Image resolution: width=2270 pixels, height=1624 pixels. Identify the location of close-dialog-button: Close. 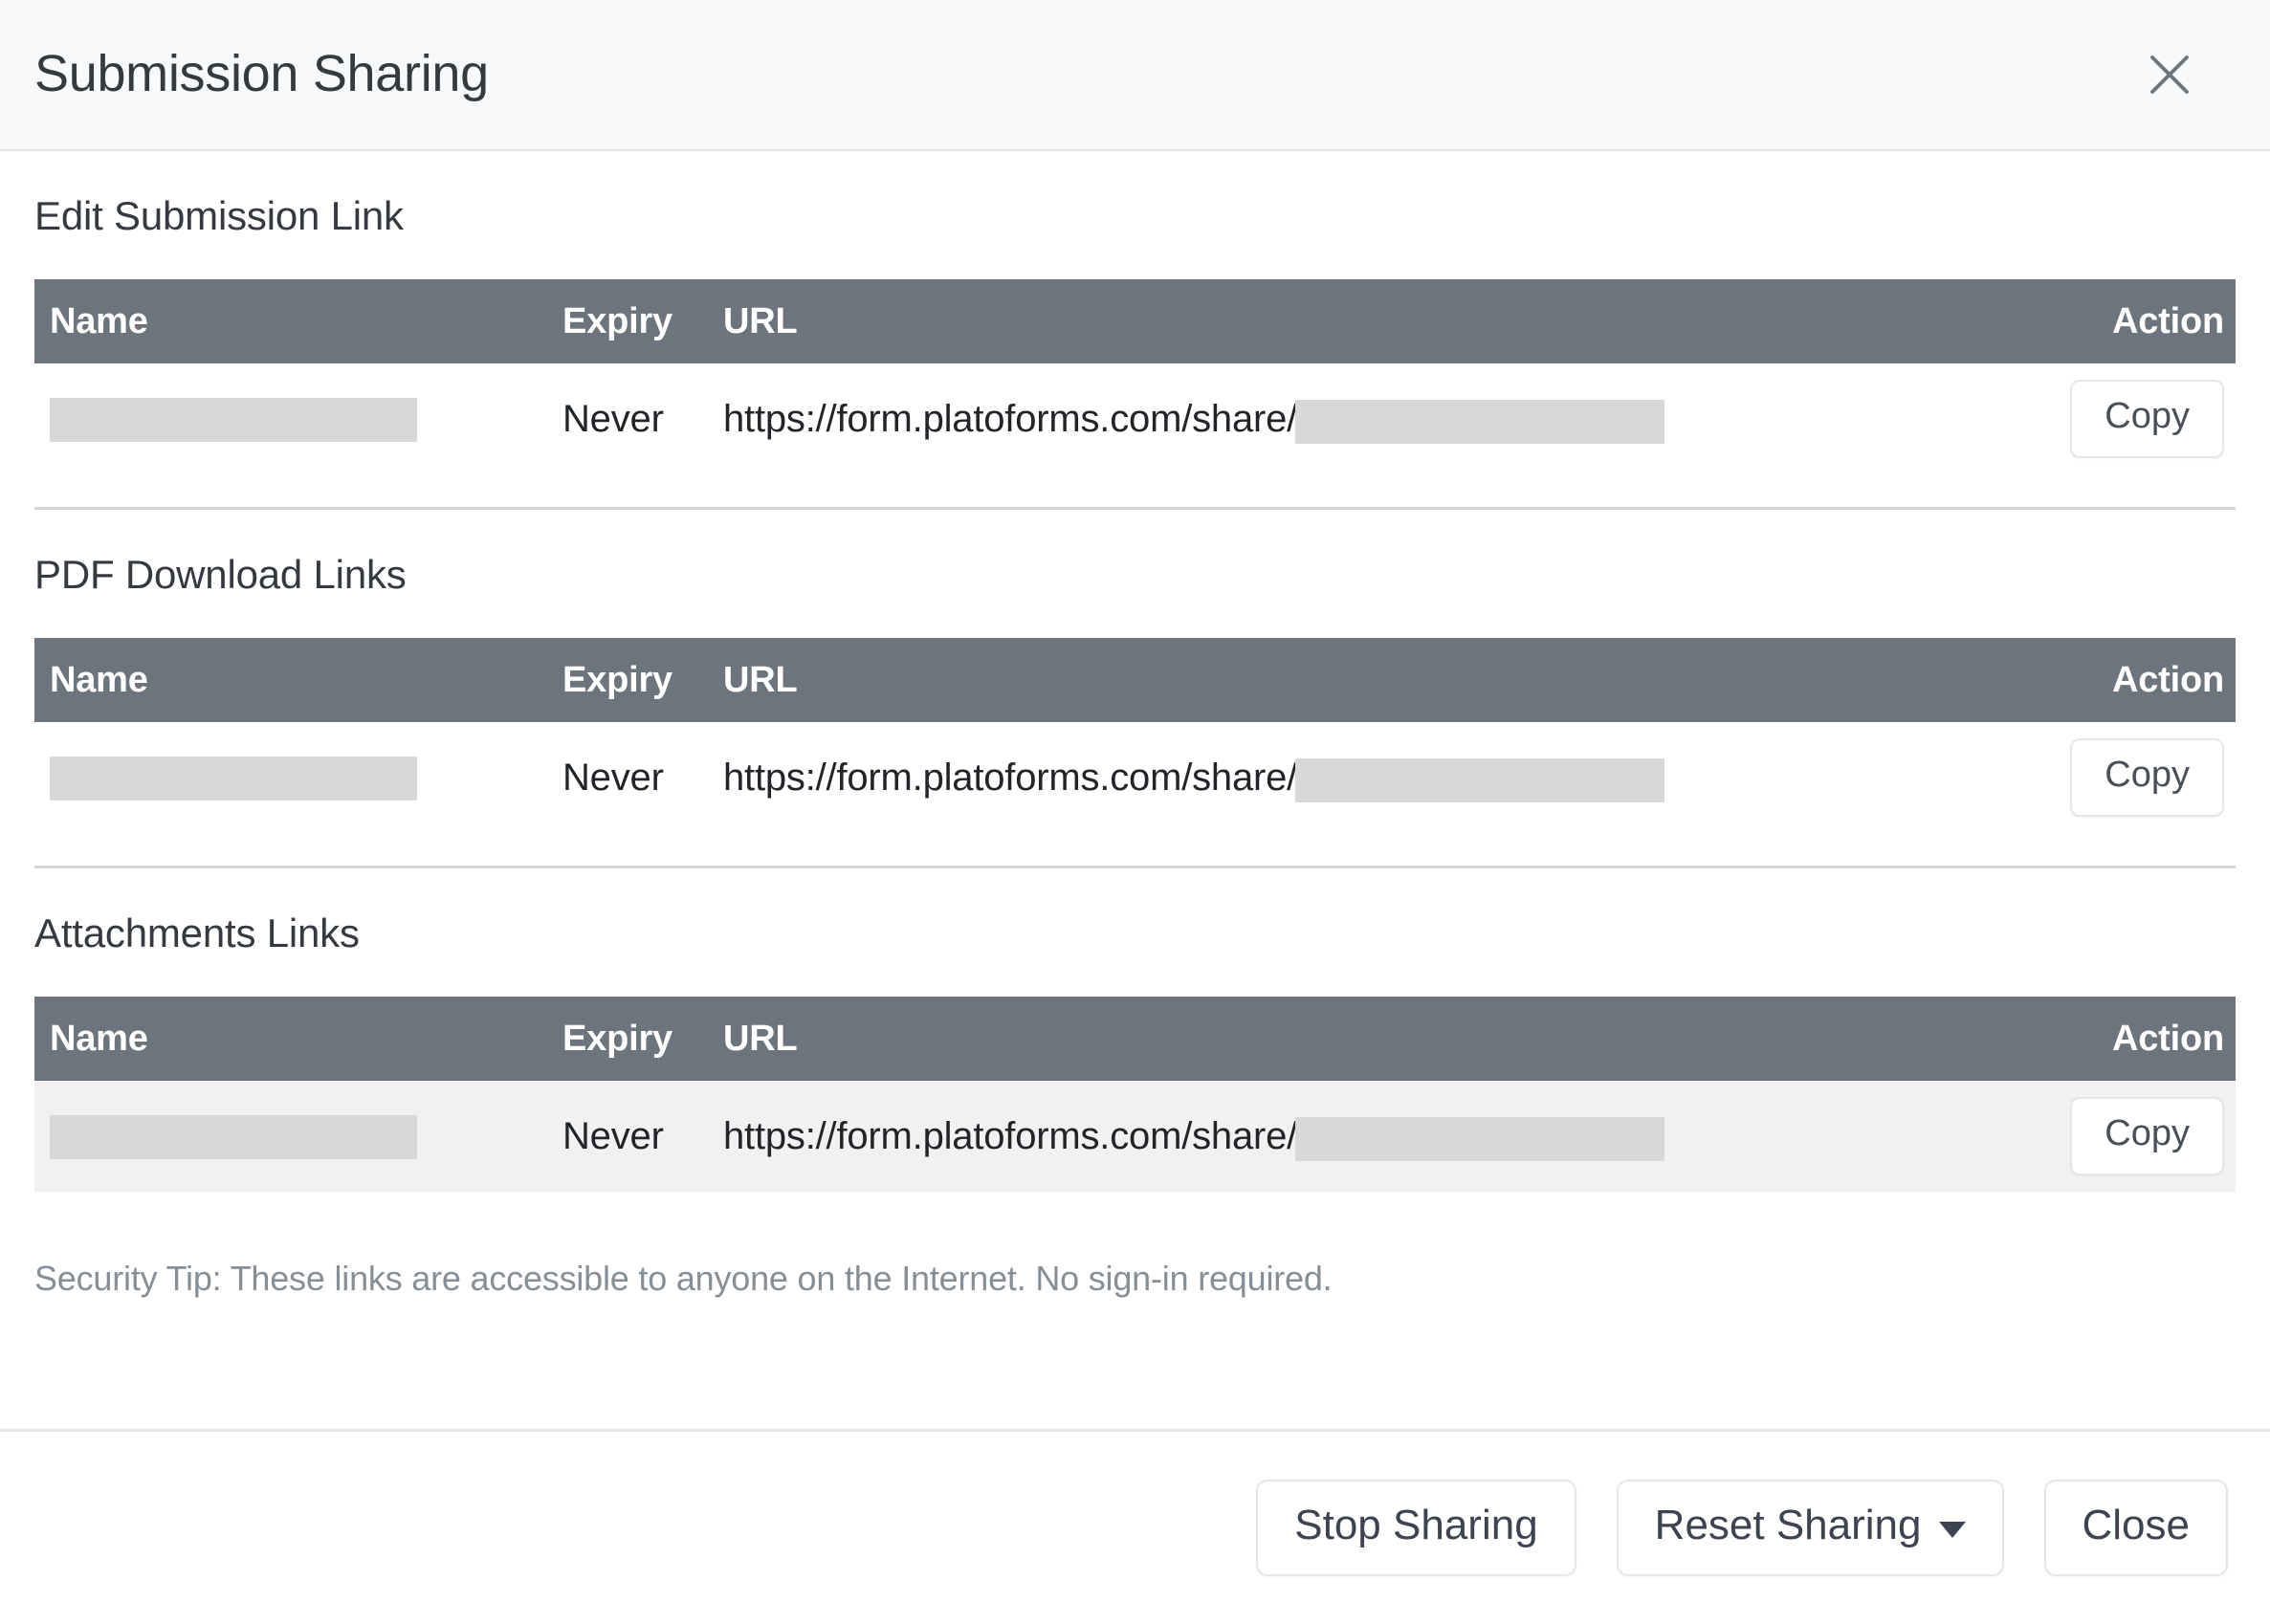
(2135, 1528).